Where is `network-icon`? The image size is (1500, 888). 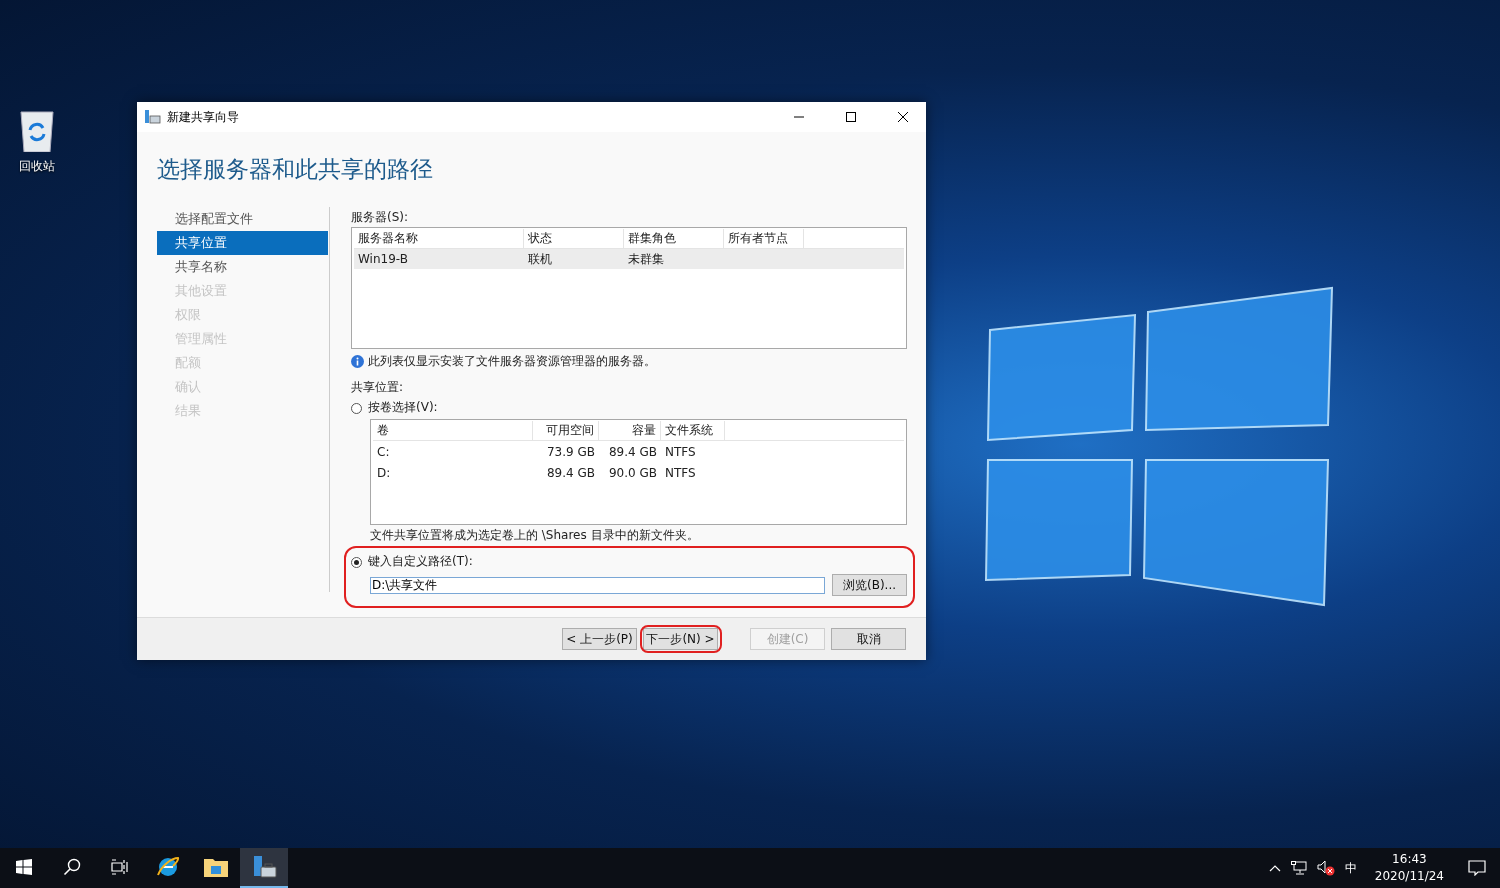 network-icon is located at coordinates (1298, 868).